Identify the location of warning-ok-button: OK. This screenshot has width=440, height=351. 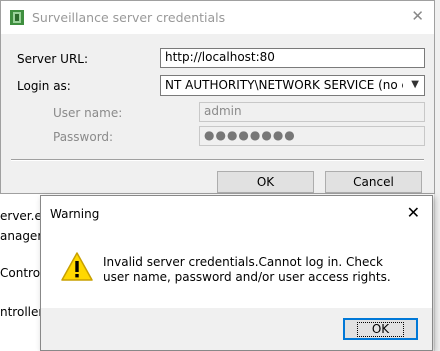
(380, 329).